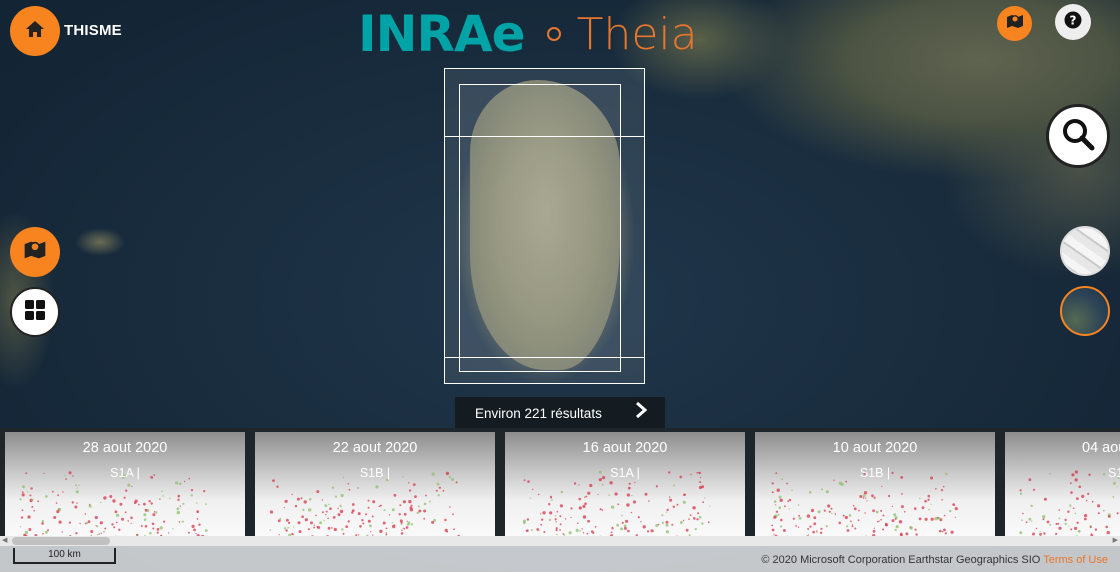 Image resolution: width=1120 pixels, height=572 pixels. What do you see at coordinates (528, 34) in the screenshot?
I see `partner-logos: INRAe Theia` at bounding box center [528, 34].